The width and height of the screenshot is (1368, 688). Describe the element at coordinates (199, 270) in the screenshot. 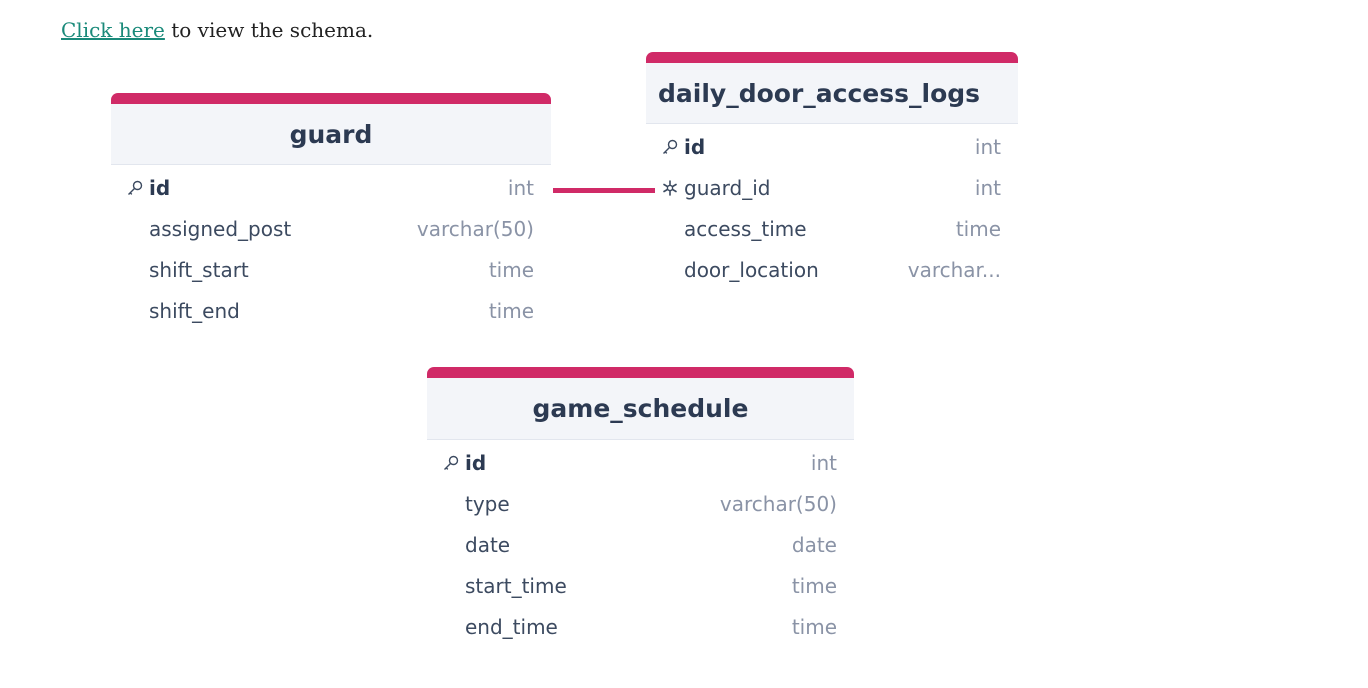

I see `field-name: shift_start` at that location.